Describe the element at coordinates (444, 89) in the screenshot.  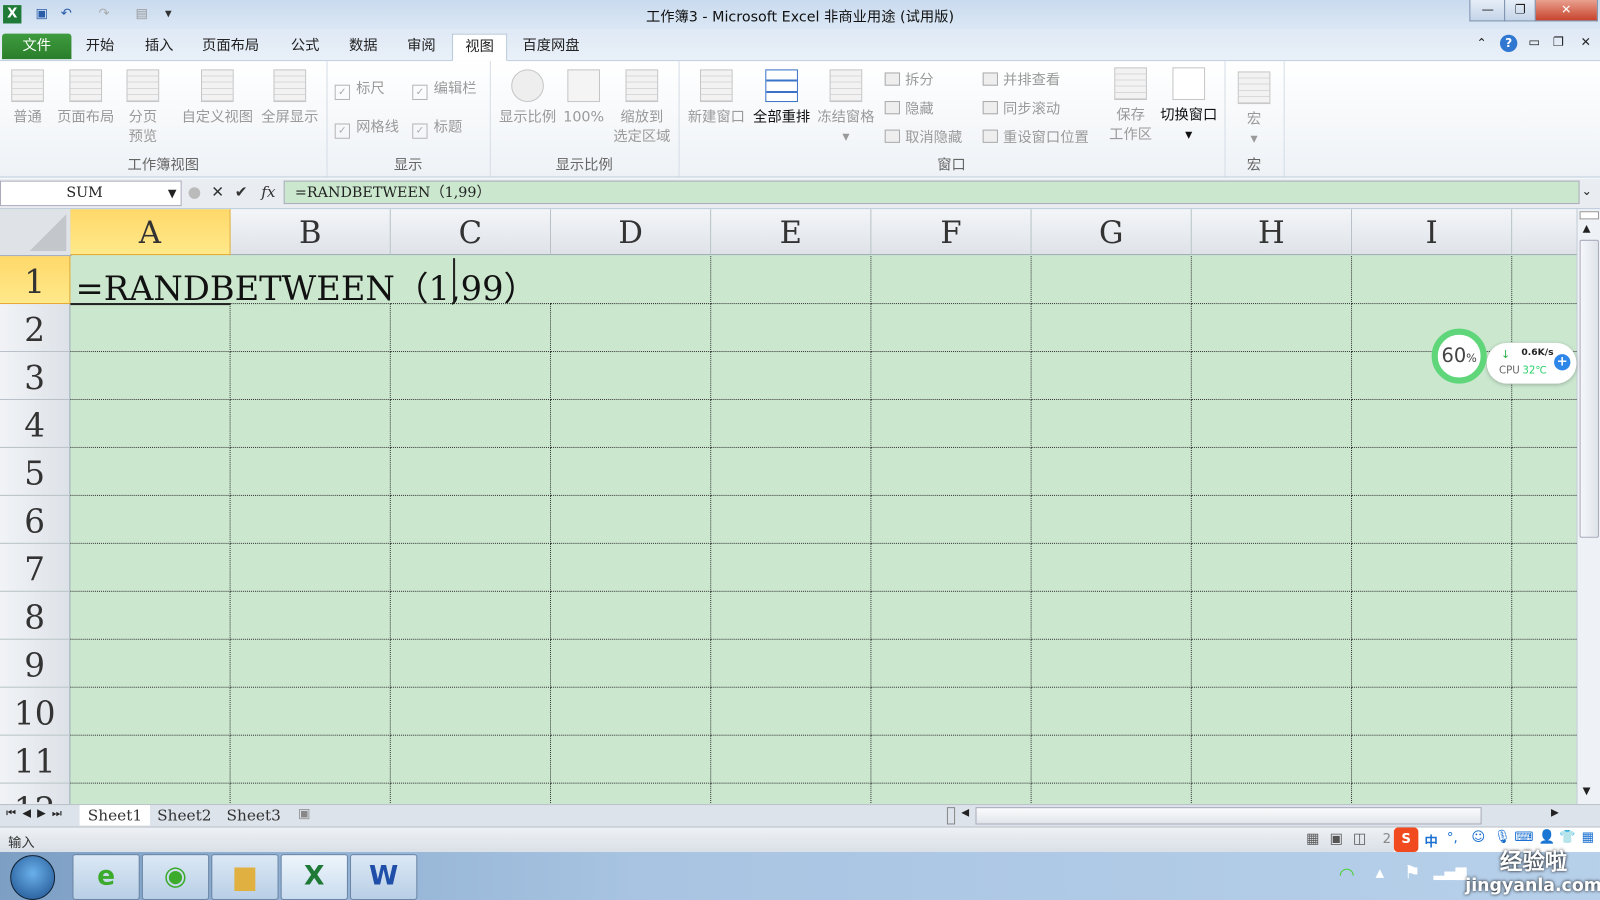
I see `formula-bar-checkbox: ✓ 编辑栏` at that location.